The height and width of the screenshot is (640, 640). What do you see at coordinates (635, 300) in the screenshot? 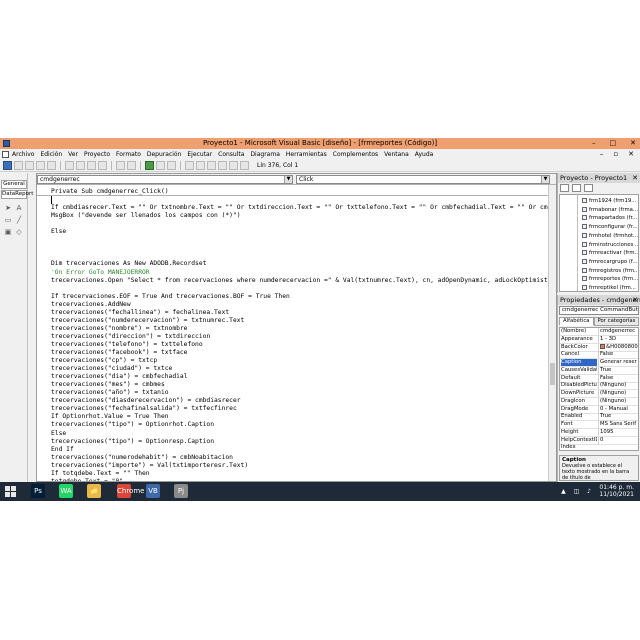
I see `close-icon: ✕` at bounding box center [635, 300].